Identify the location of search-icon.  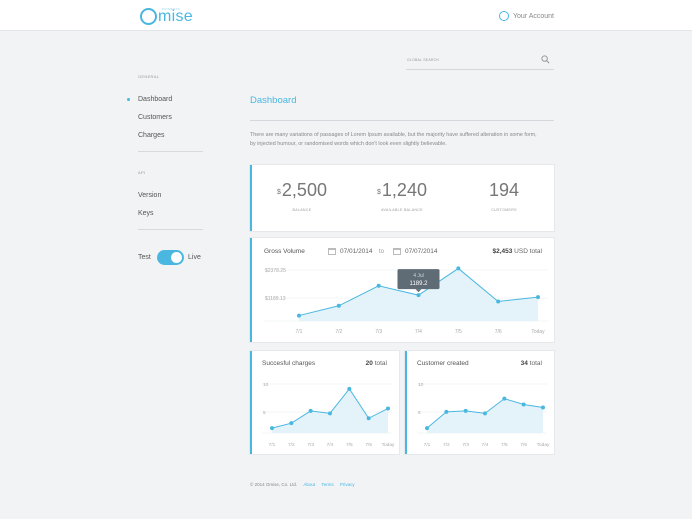
(545, 59).